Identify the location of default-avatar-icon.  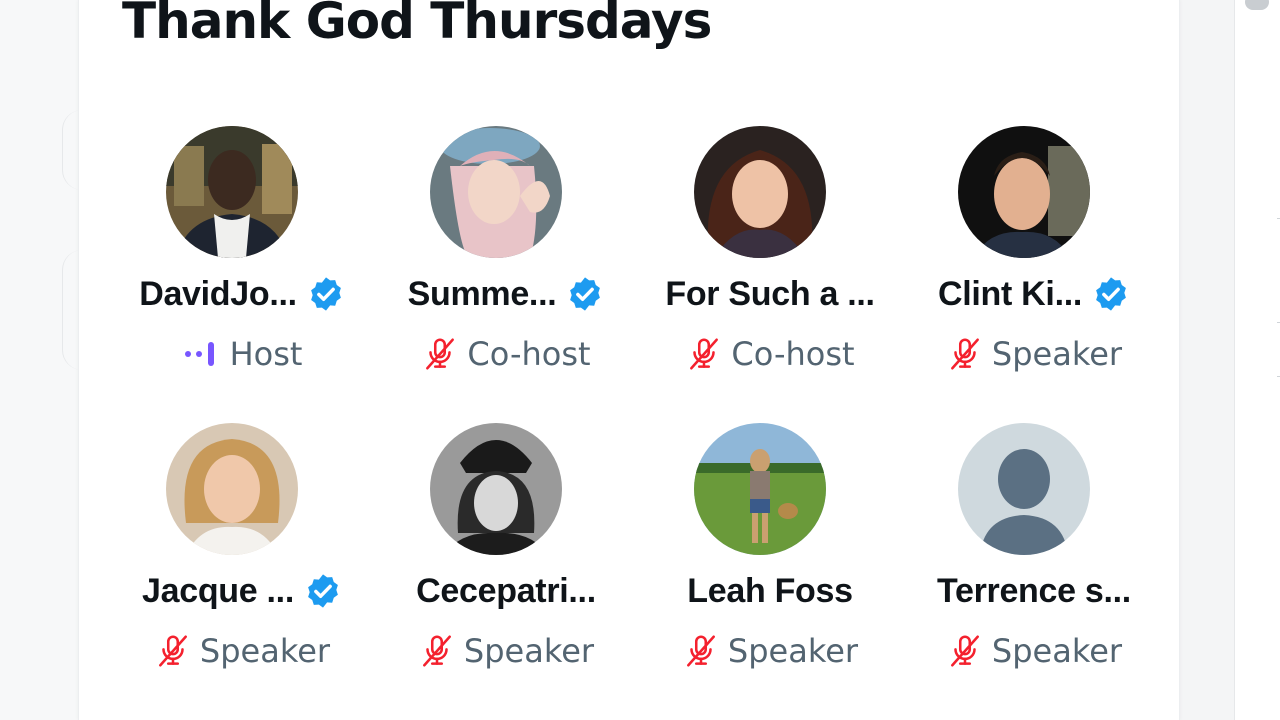
(1024, 489).